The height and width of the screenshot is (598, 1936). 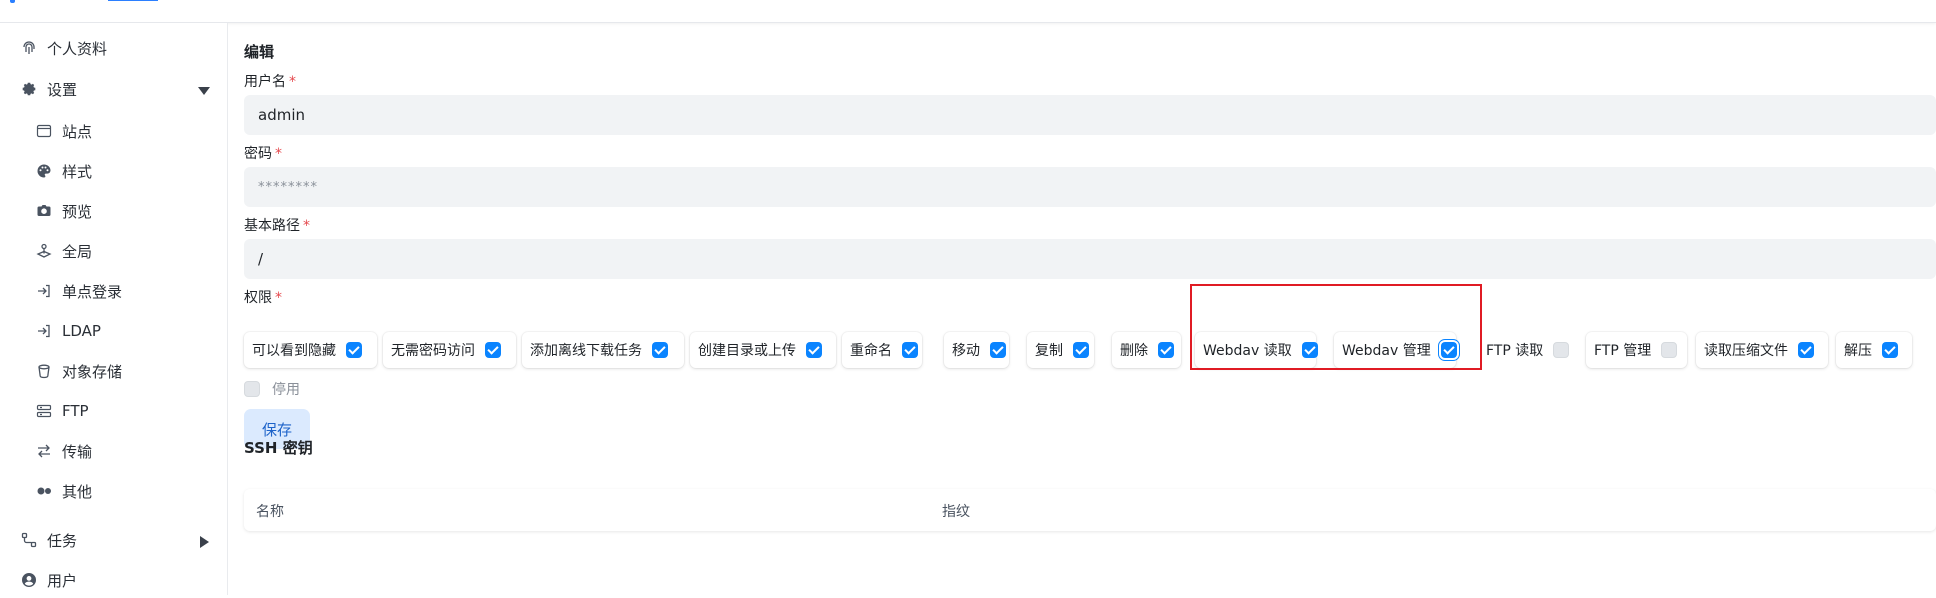 I want to click on column-header-name: 名称, so click(x=270, y=512).